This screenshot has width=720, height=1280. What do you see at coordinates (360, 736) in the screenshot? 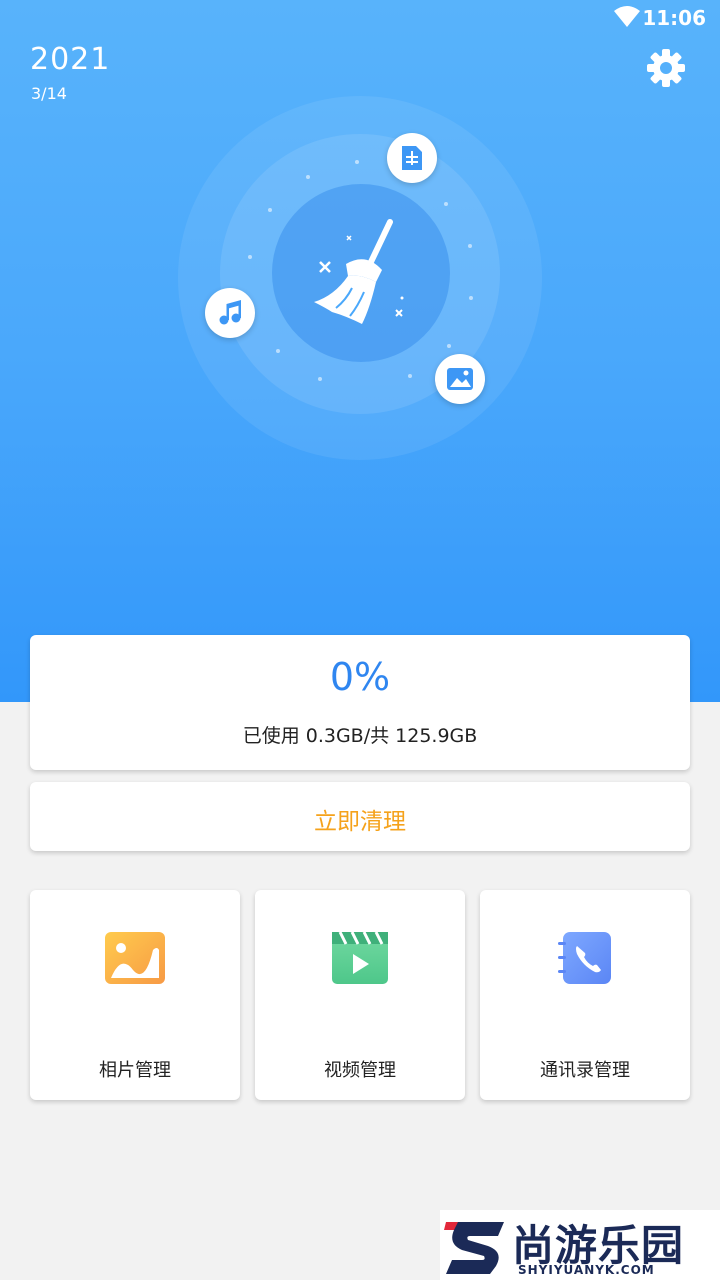
I see `usage-detail: 已使用 0.3GB/共 125.9GB` at bounding box center [360, 736].